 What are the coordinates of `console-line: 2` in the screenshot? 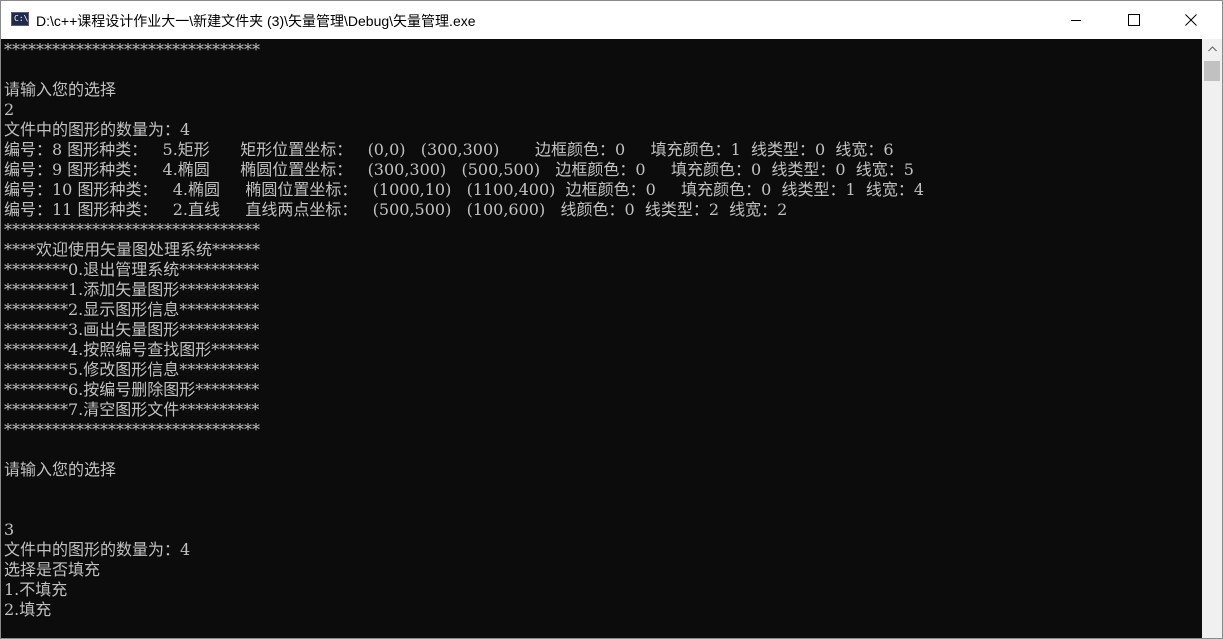 It's located at (9, 109).